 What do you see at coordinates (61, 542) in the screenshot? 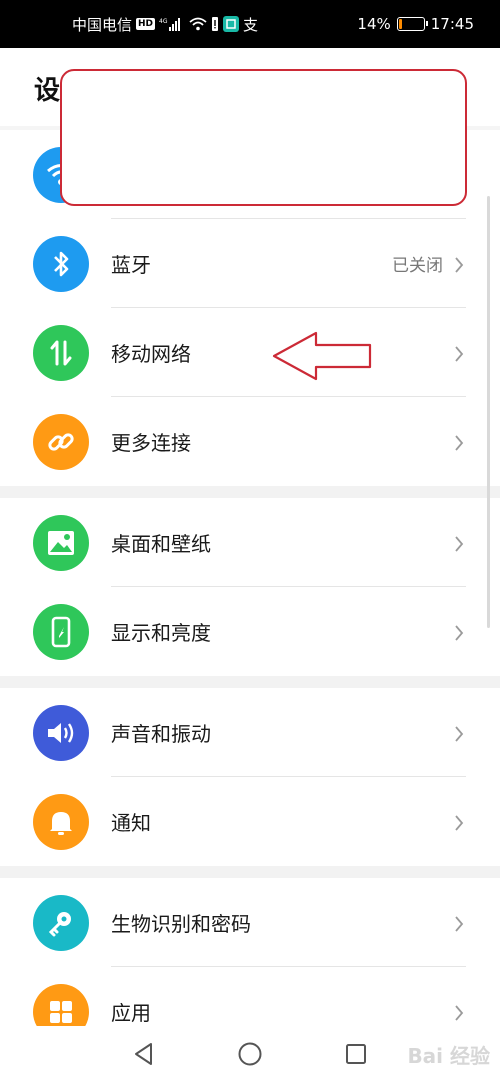
I see `image-icon` at bounding box center [61, 542].